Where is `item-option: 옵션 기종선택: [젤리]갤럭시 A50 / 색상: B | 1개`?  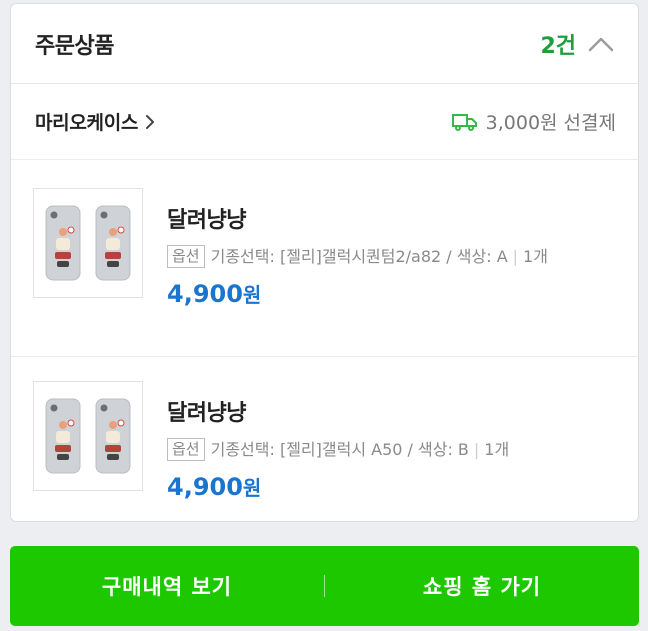 item-option: 옵션 기종선택: [젤리]갤럭시 A50 / 색상: B | 1개 is located at coordinates (387, 449).